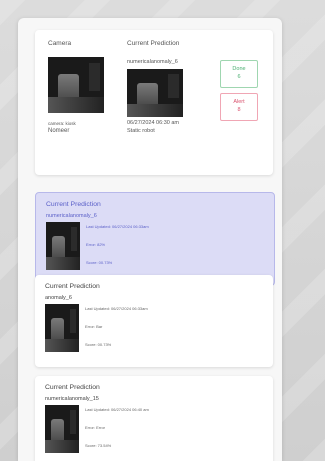 The image size is (325, 461). I want to click on prediction-id: numericalanomaly_6, so click(152, 62).